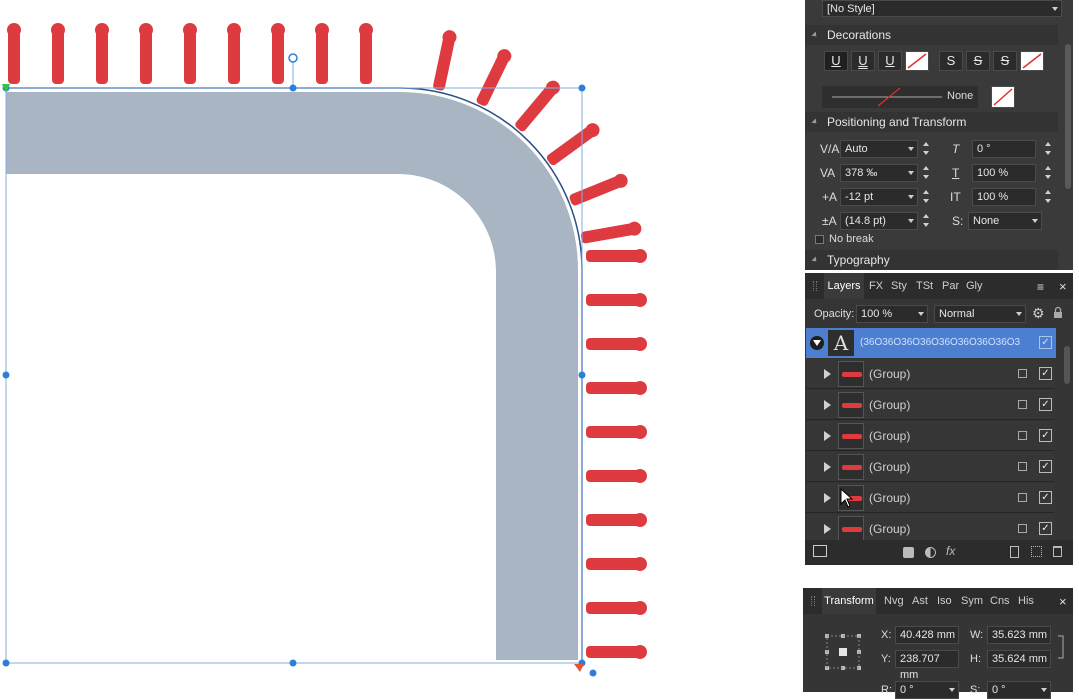  What do you see at coordinates (1003, 97) in the screenshot?
I see `line-color-swatch` at bounding box center [1003, 97].